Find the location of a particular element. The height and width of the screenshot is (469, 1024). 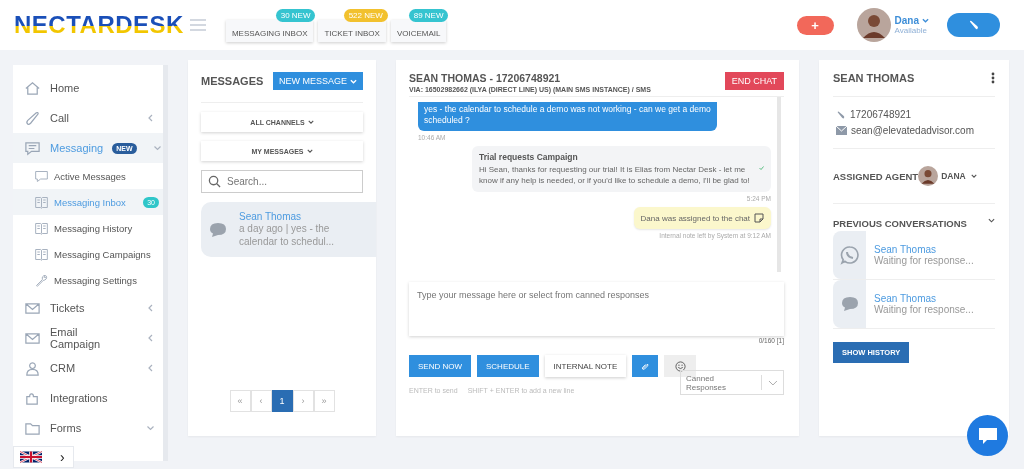

new-count-badge: 89 NEW is located at coordinates (428, 15).